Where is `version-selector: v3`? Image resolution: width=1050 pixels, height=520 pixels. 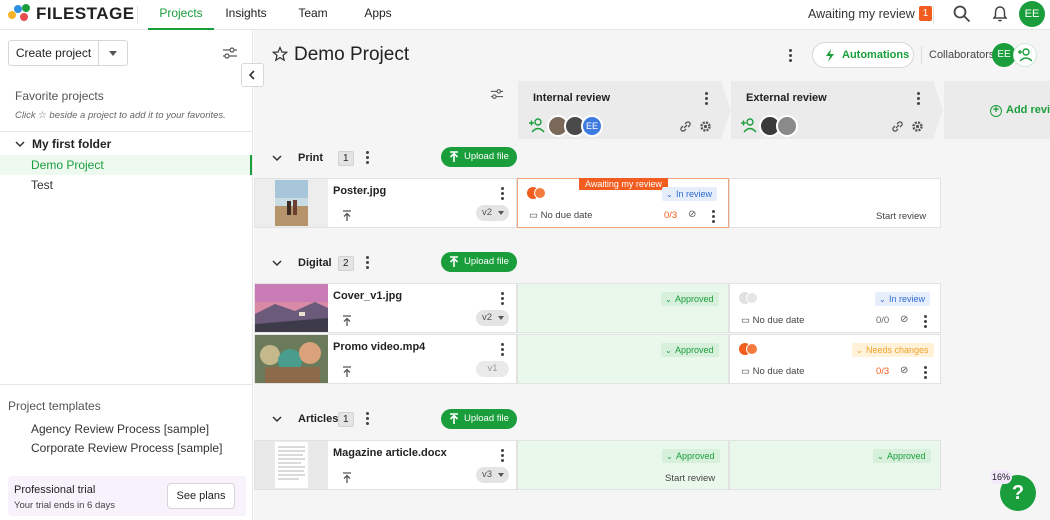 version-selector: v3 is located at coordinates (492, 475).